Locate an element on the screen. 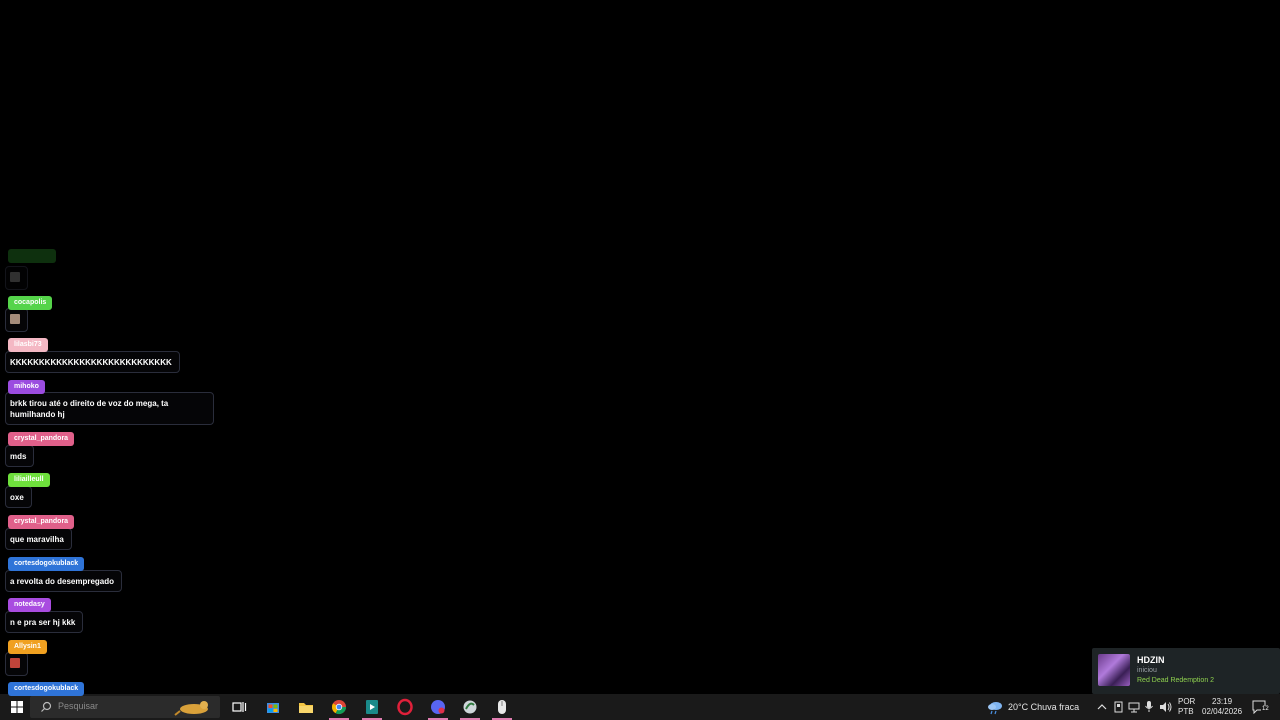 The height and width of the screenshot is (720, 1280). chat-message-bubble: mds is located at coordinates (20, 456).